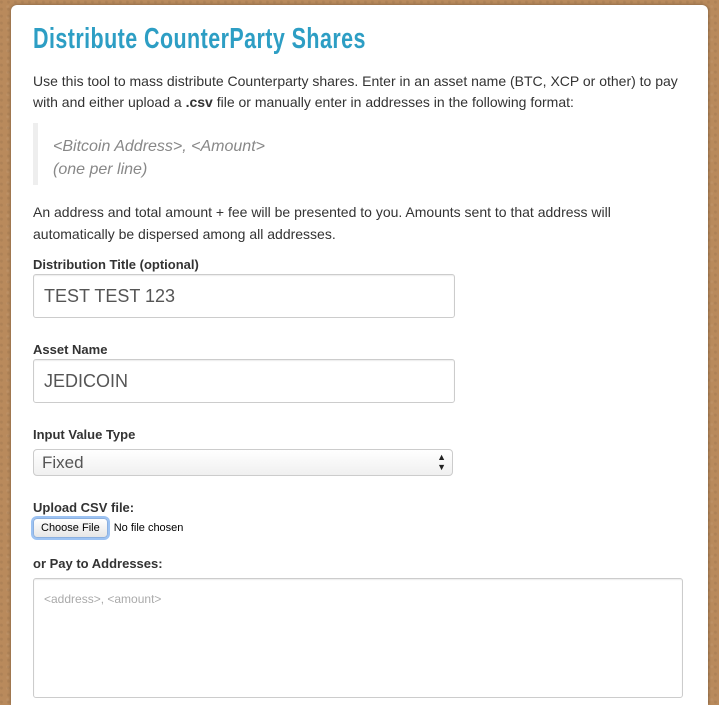 The width and height of the screenshot is (719, 705). Describe the element at coordinates (100, 169) in the screenshot. I see `format-hint: (one per line)` at that location.